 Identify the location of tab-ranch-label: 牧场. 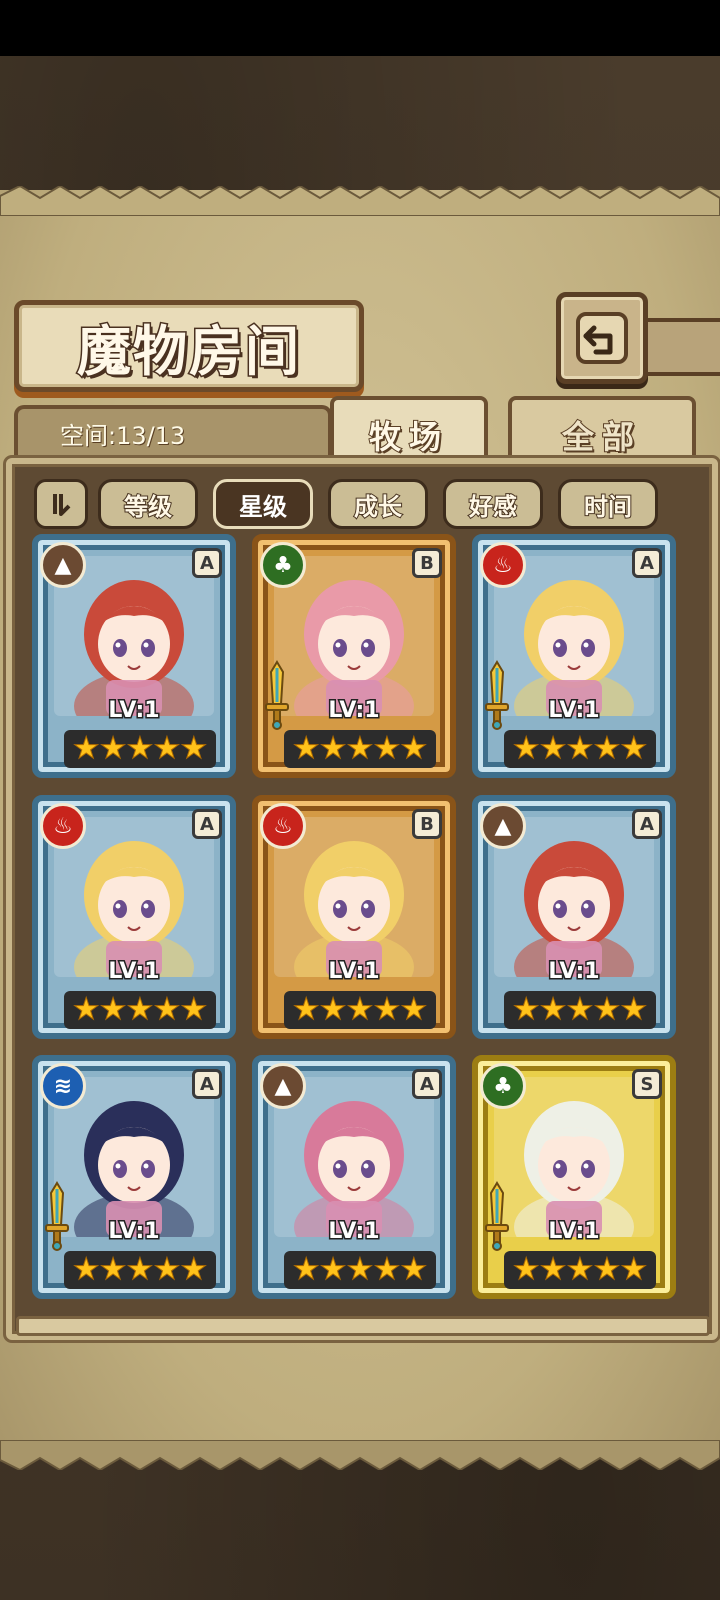
(408, 437).